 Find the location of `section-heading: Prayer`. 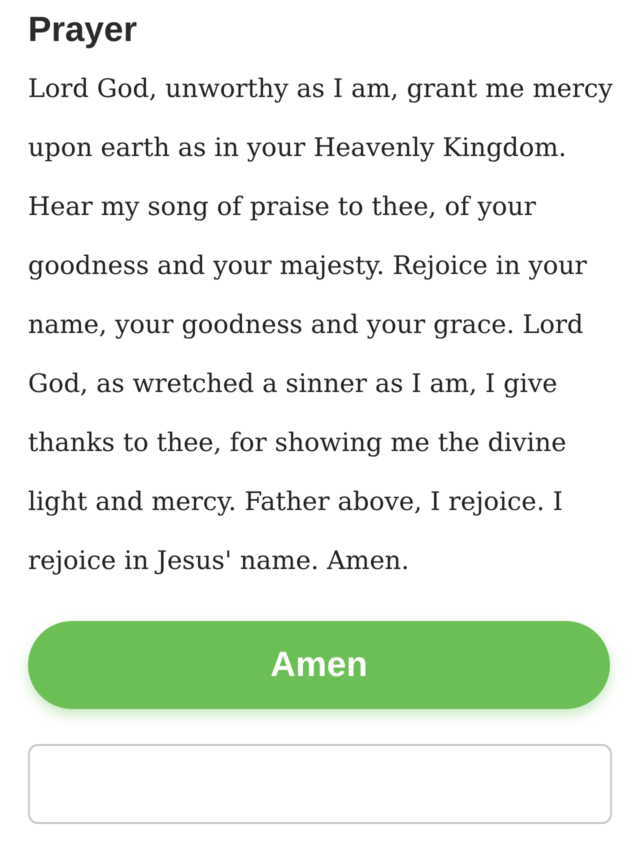

section-heading: Prayer is located at coordinates (83, 30).